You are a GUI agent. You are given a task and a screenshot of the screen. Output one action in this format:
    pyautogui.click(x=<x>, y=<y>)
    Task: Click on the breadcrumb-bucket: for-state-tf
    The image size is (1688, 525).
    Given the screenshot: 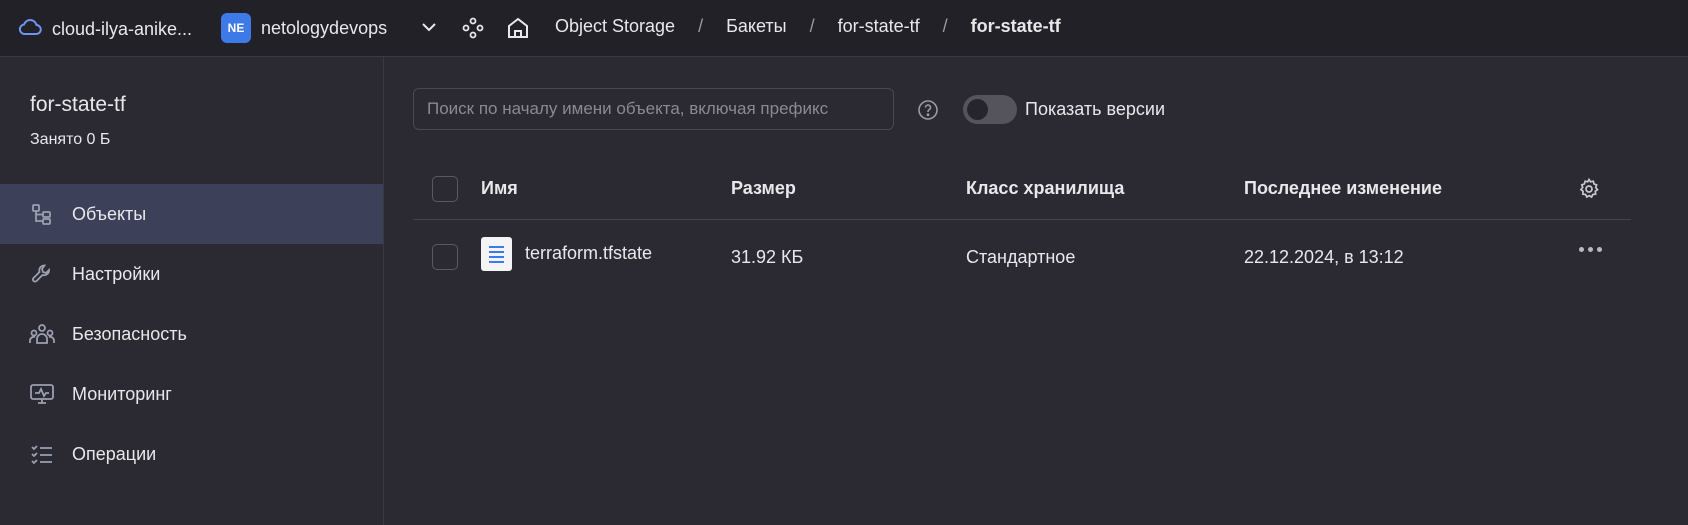 What is the action you would take?
    pyautogui.click(x=879, y=26)
    